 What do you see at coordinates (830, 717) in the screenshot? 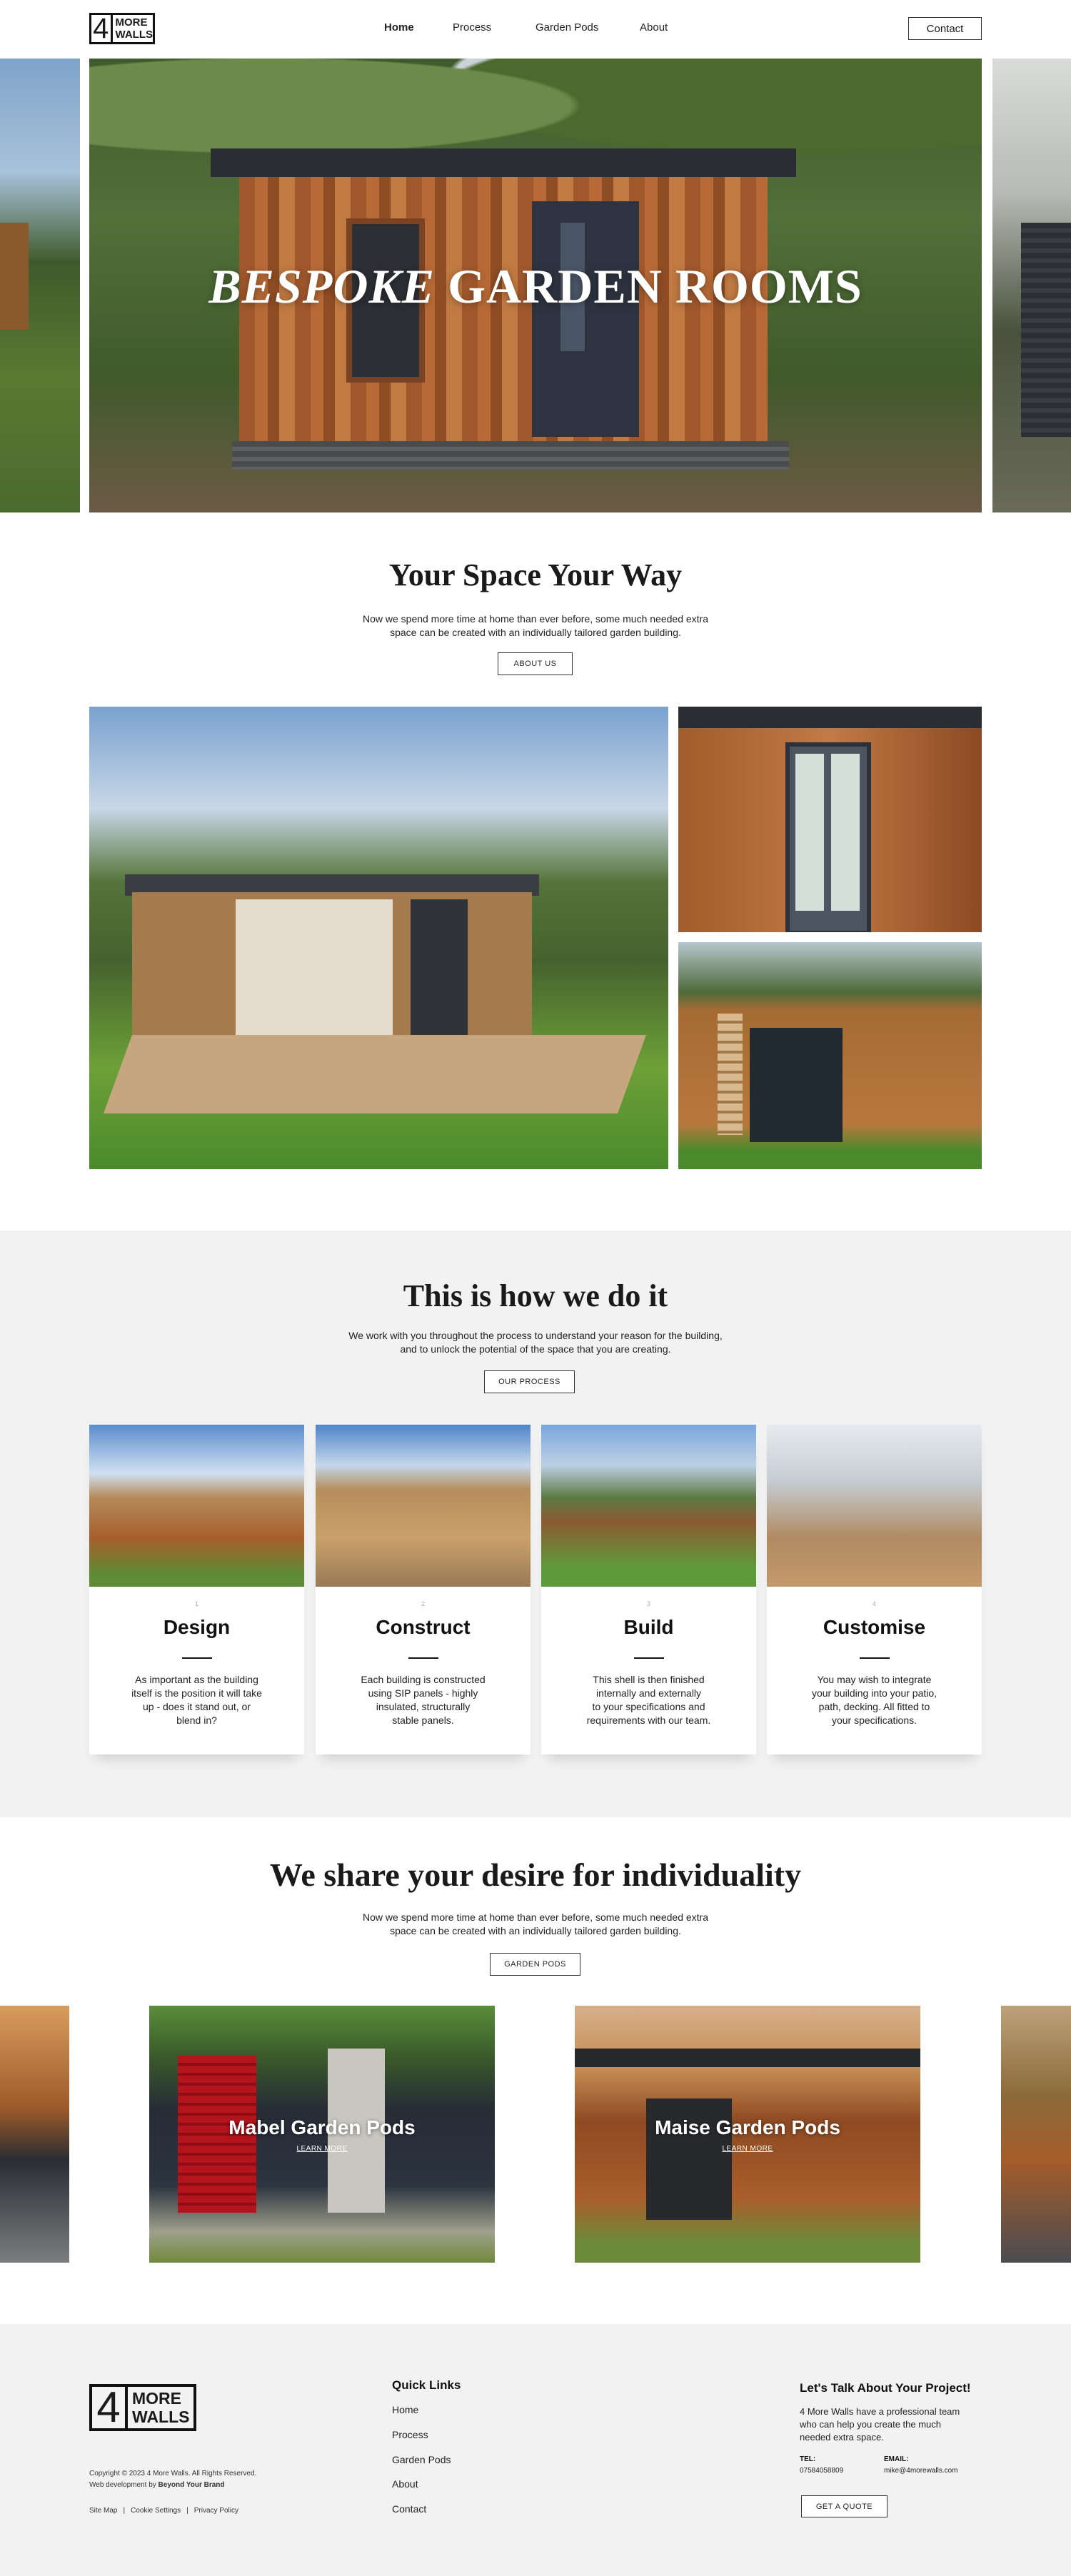
I see `photo-roof` at bounding box center [830, 717].